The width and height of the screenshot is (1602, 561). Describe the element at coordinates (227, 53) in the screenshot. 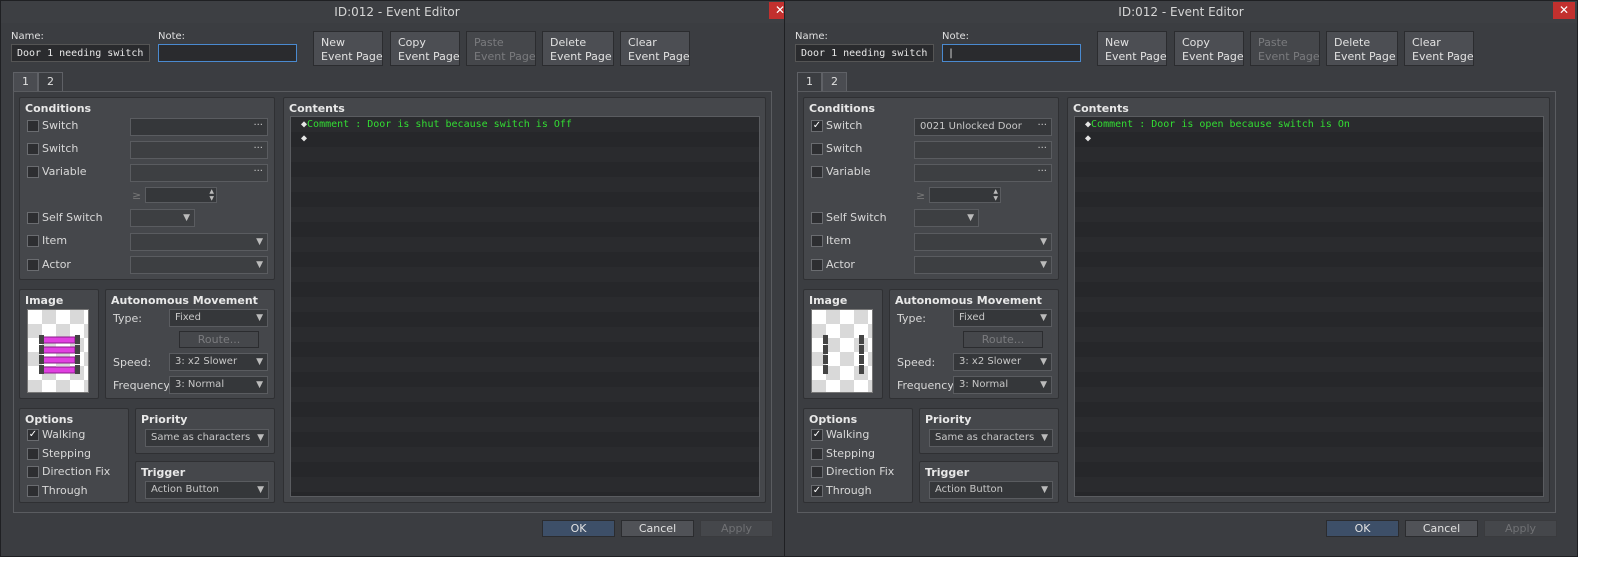

I see `note-field` at that location.